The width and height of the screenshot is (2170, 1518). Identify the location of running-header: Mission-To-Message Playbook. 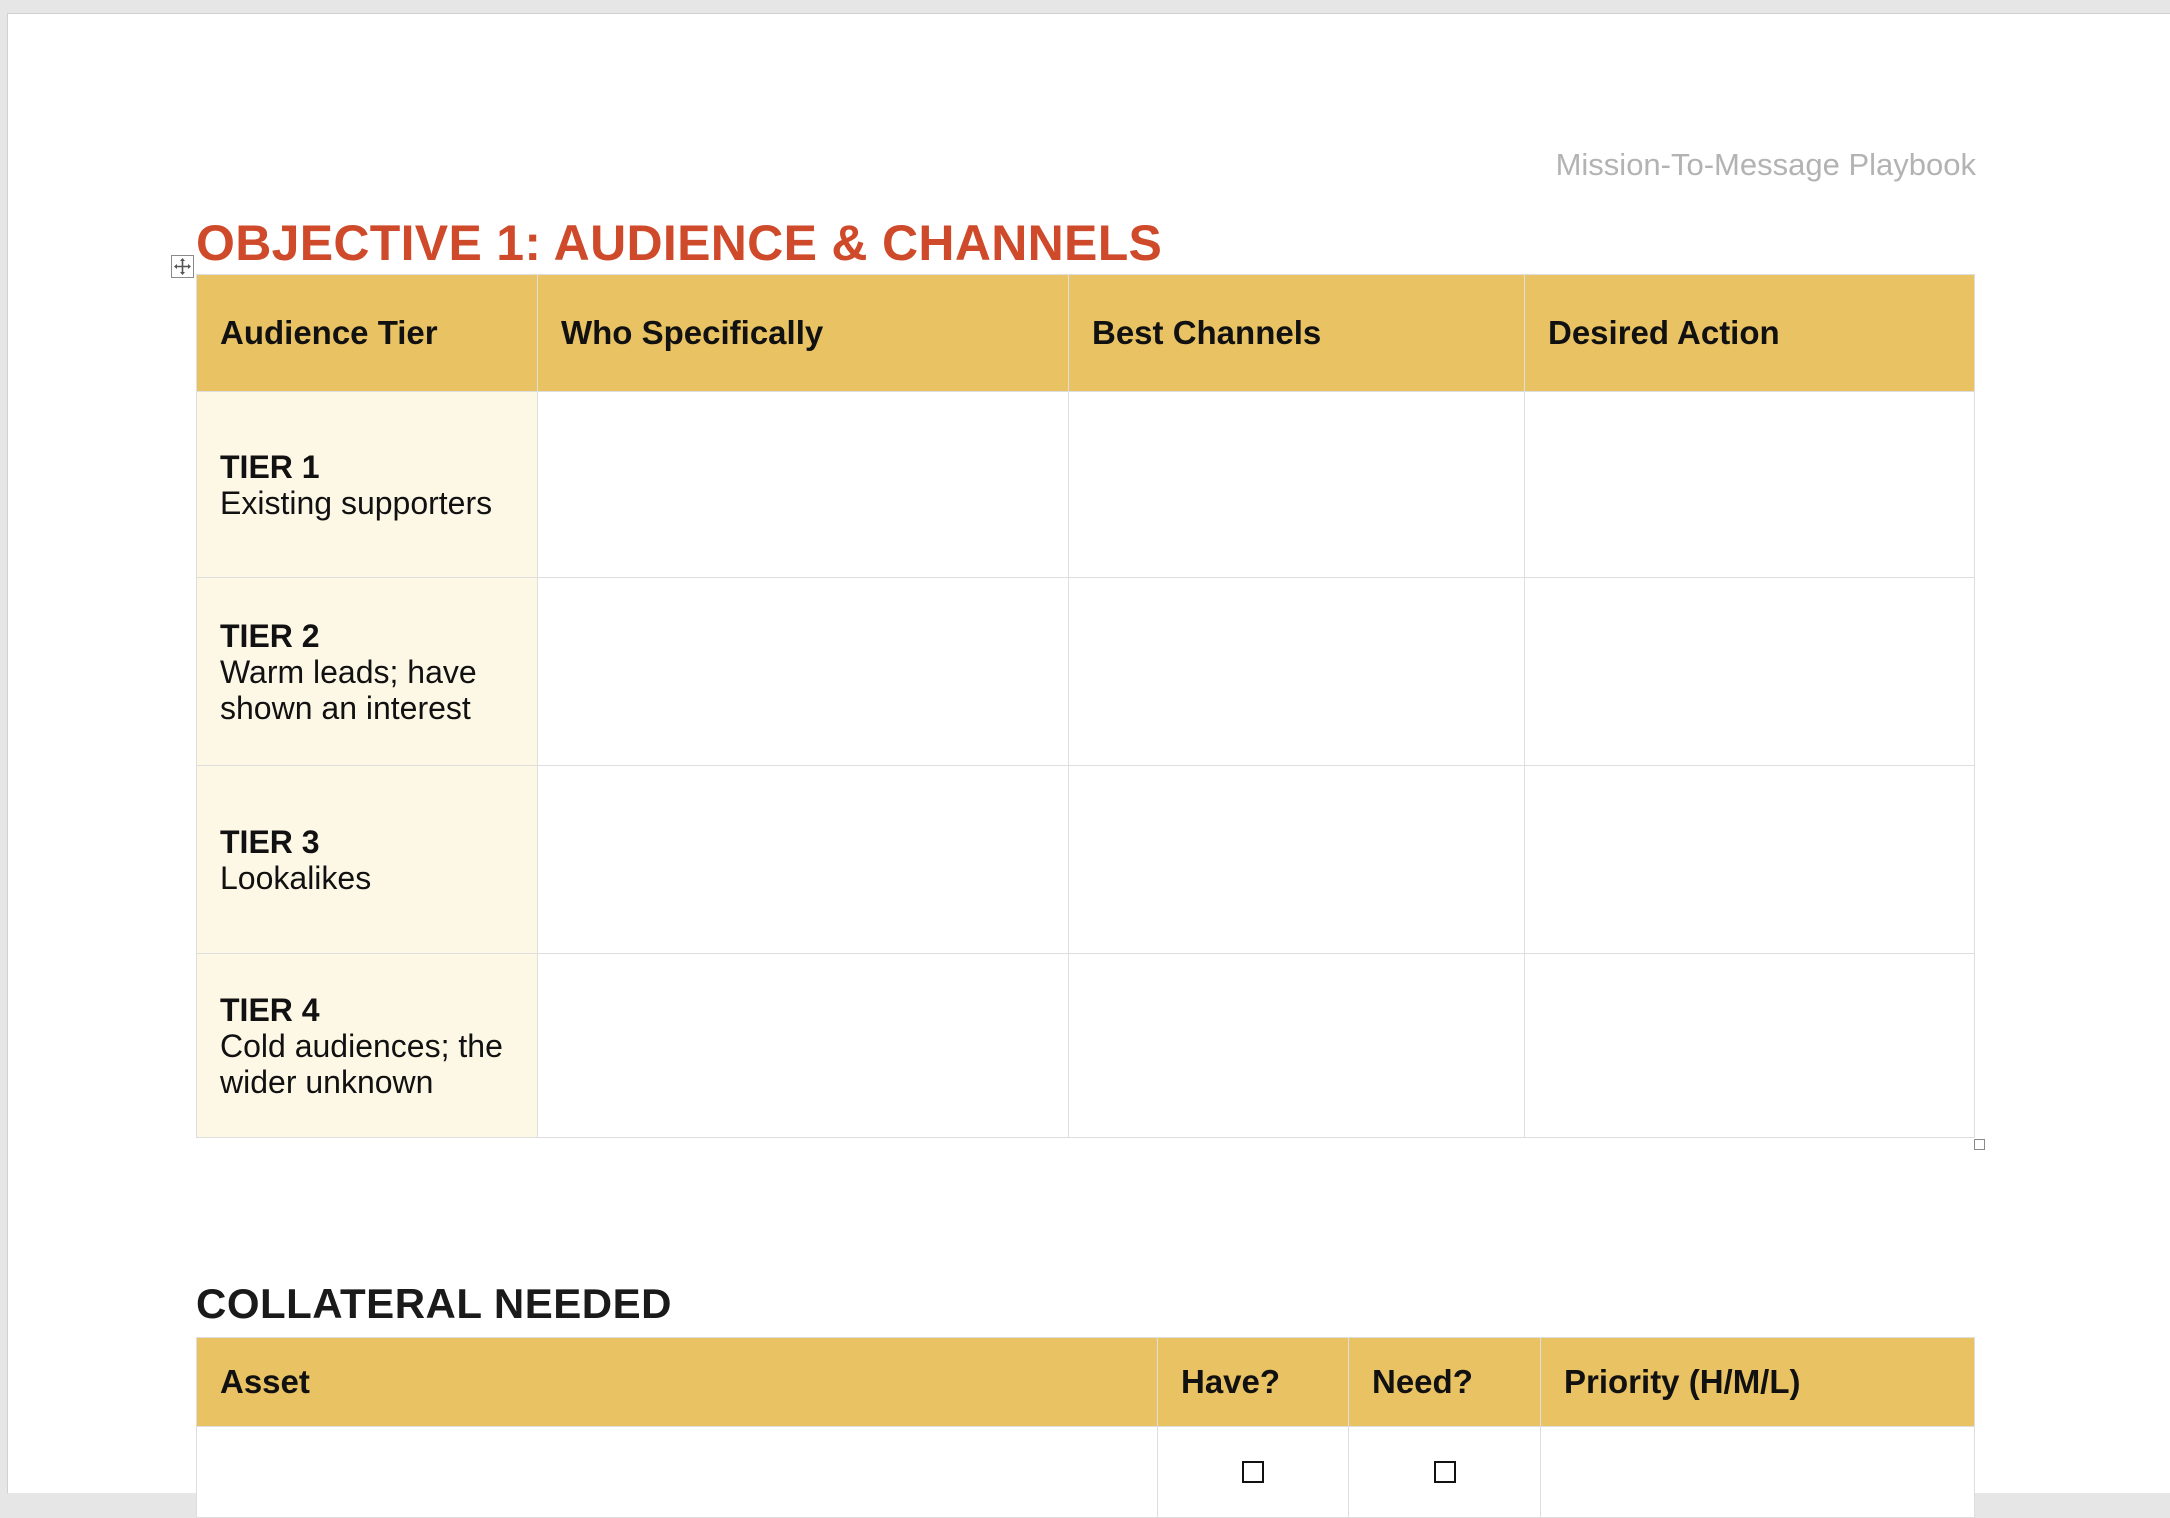
(1765, 164).